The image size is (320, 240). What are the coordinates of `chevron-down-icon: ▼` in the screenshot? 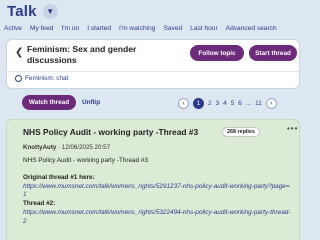 It's located at (50, 11).